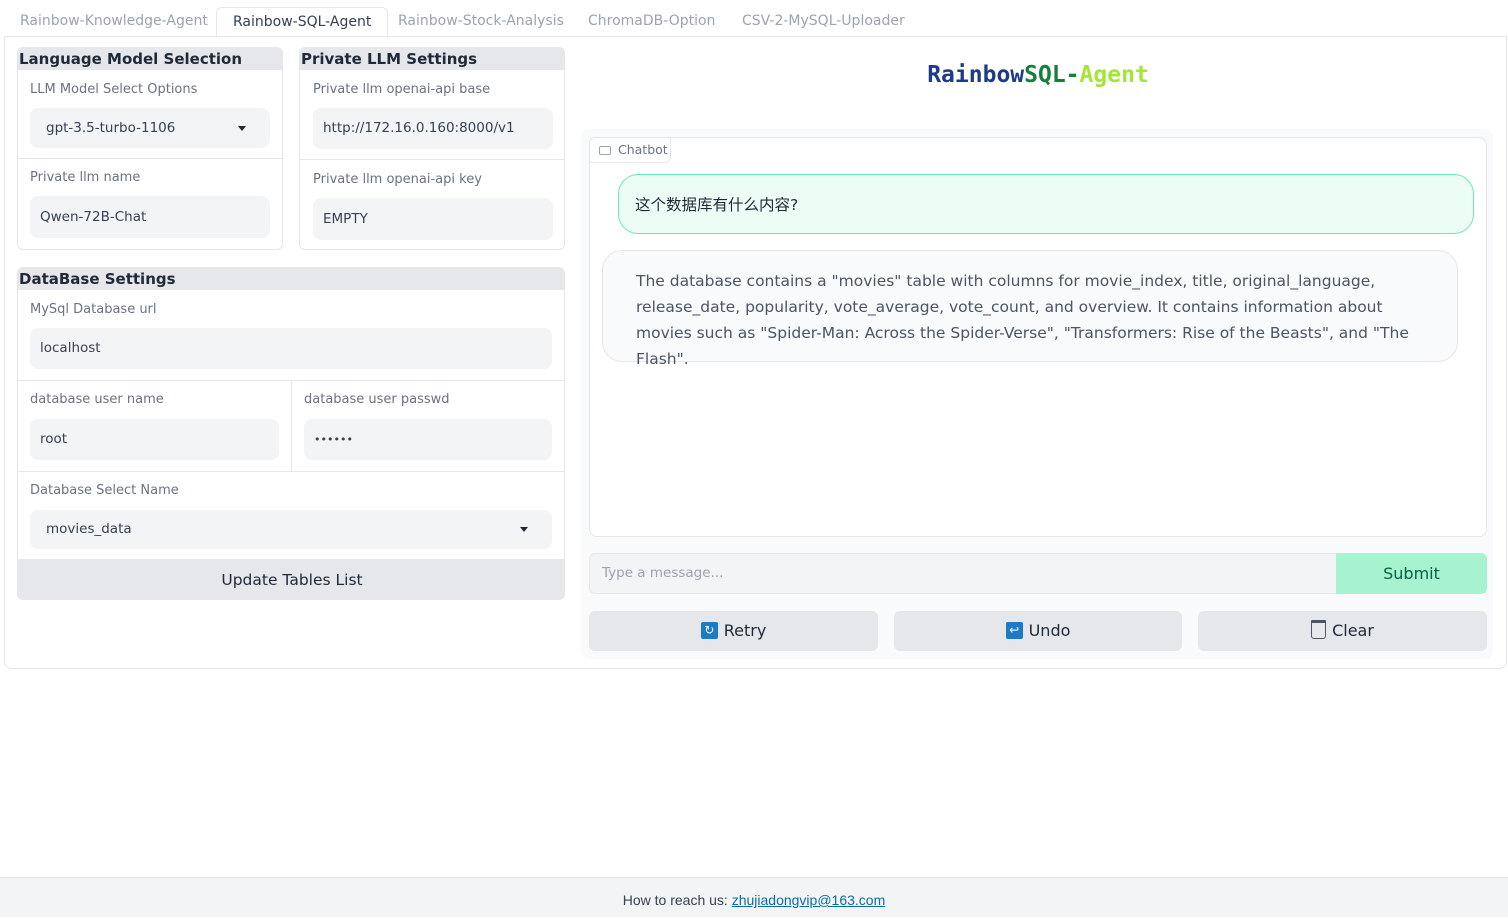  Describe the element at coordinates (1046, 204) in the screenshot. I see `user-message: 这个数据库有什么内容?` at that location.